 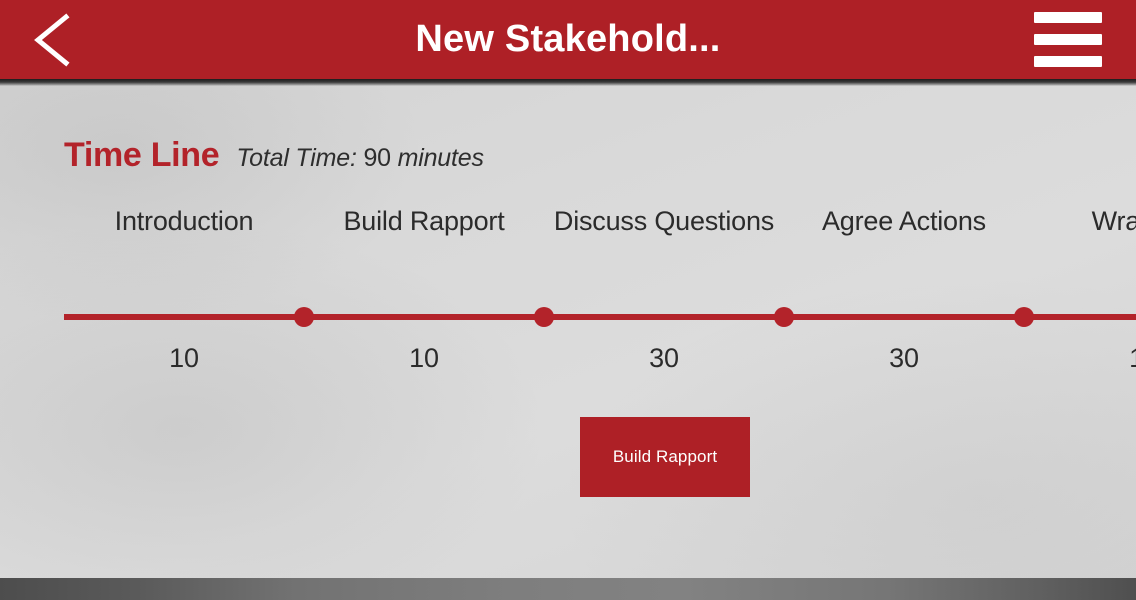 I want to click on total-time-label: Total Time:, so click(x=296, y=158).